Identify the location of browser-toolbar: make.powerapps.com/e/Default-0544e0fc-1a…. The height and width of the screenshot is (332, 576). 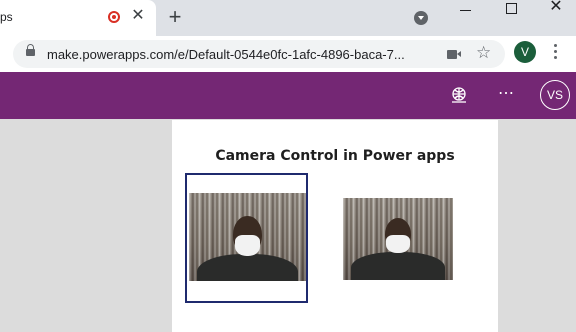
(288, 54).